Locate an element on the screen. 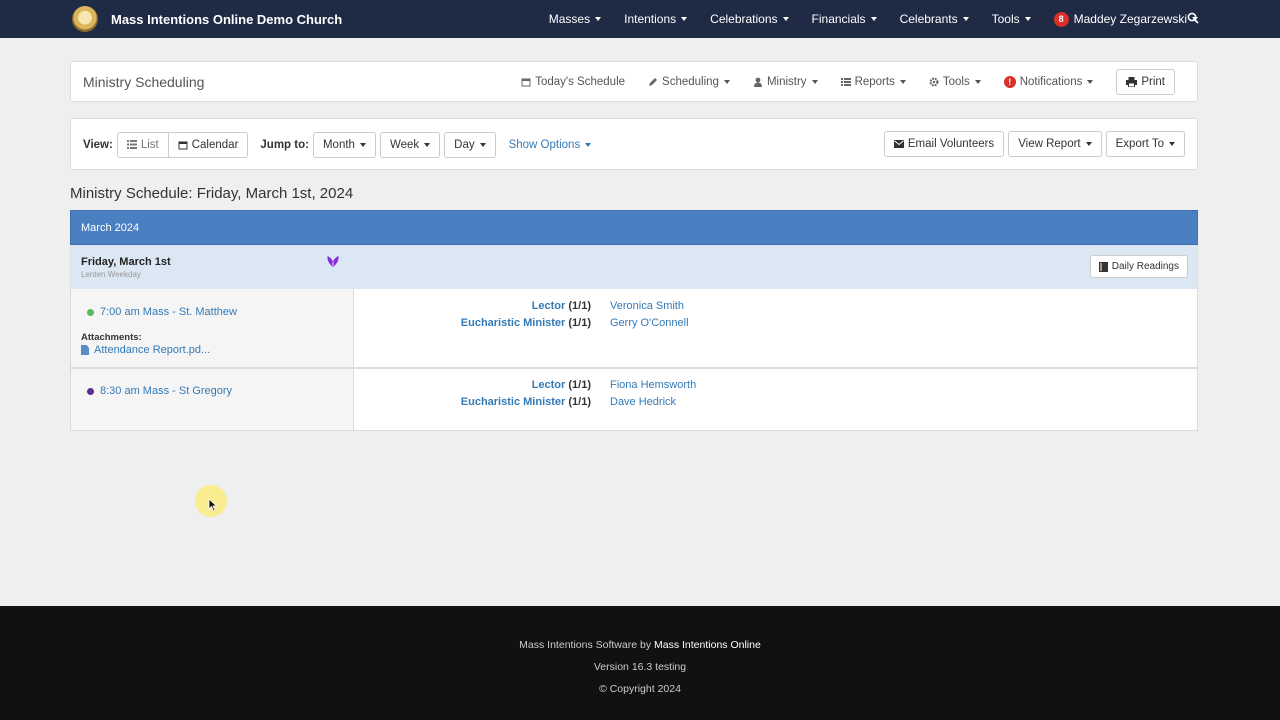 Image resolution: width=1280 pixels, height=720 pixels. printer-icon is located at coordinates (1132, 82).